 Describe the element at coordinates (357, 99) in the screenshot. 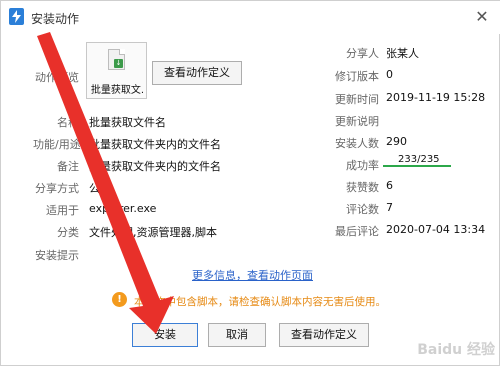

I see `label-update-time: 更新时间` at that location.